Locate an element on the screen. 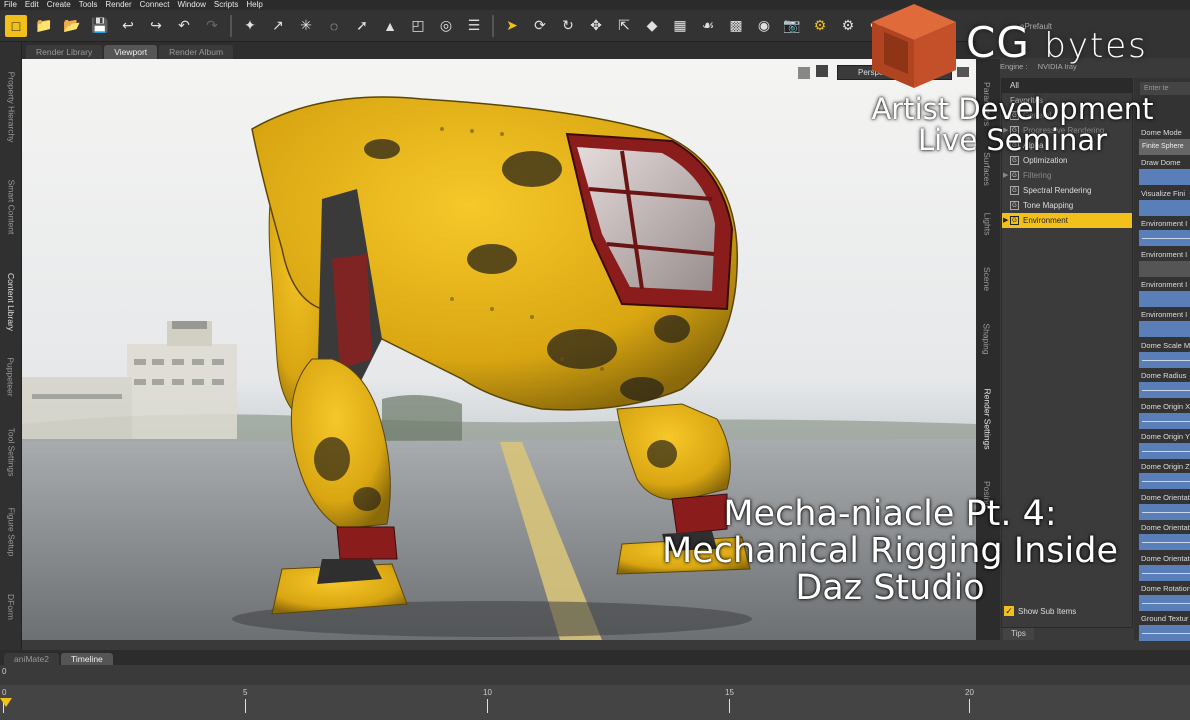  tab-dform: DForm is located at coordinates (11, 607).